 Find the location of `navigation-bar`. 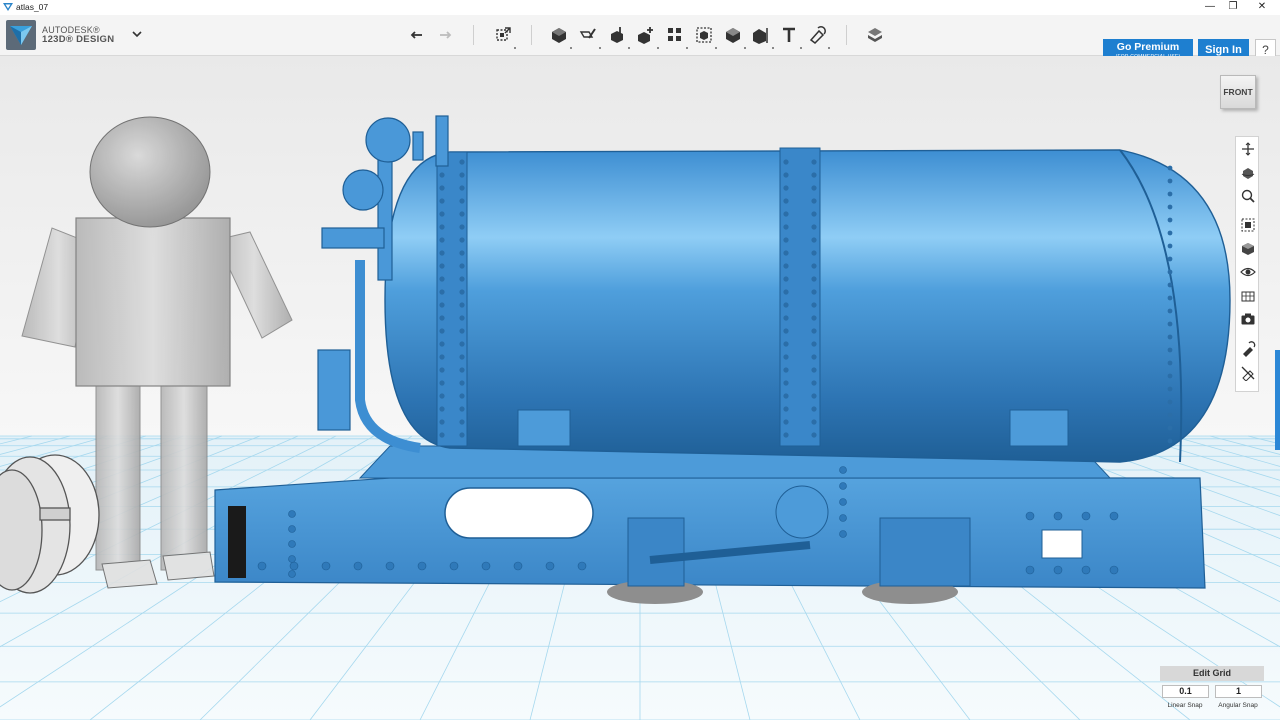

navigation-bar is located at coordinates (1247, 264).